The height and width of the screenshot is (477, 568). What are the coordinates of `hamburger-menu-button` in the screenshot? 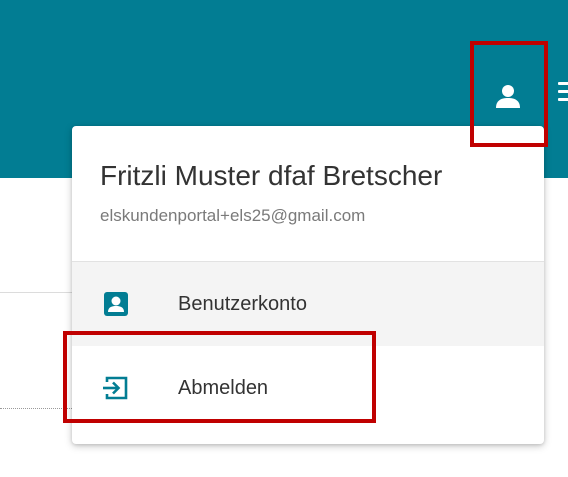 It's located at (563, 95).